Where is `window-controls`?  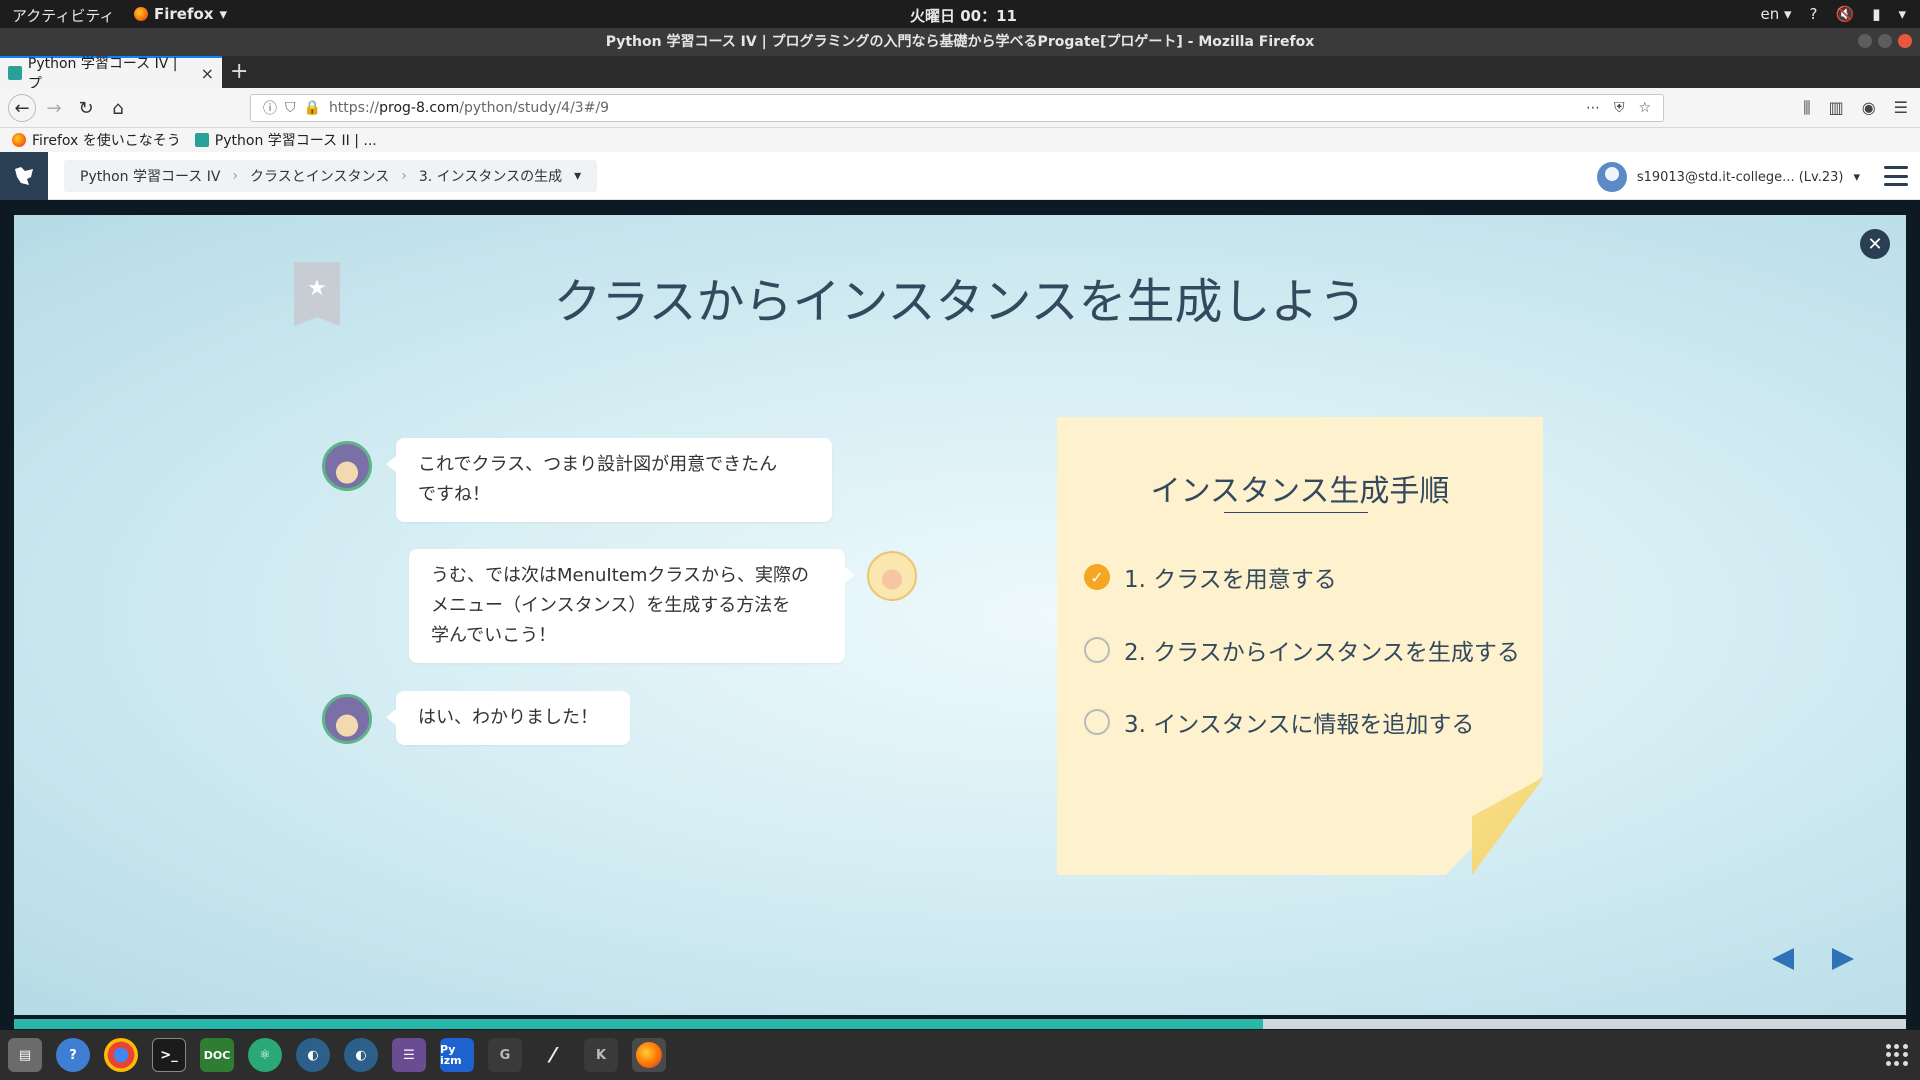 window-controls is located at coordinates (1885, 41).